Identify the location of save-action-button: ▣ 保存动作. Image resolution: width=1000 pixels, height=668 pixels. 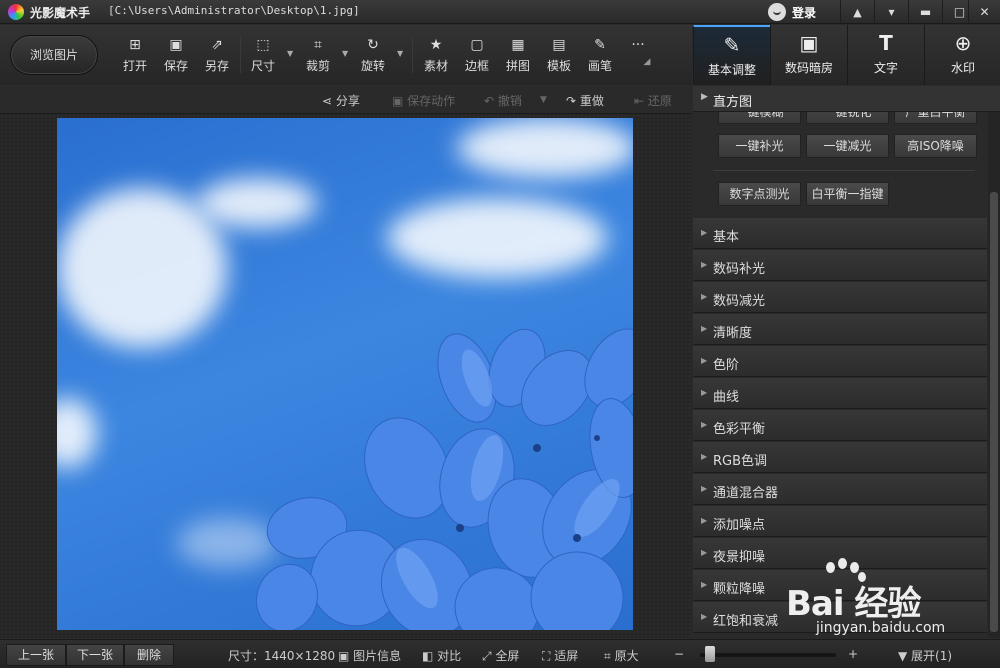
(423, 100).